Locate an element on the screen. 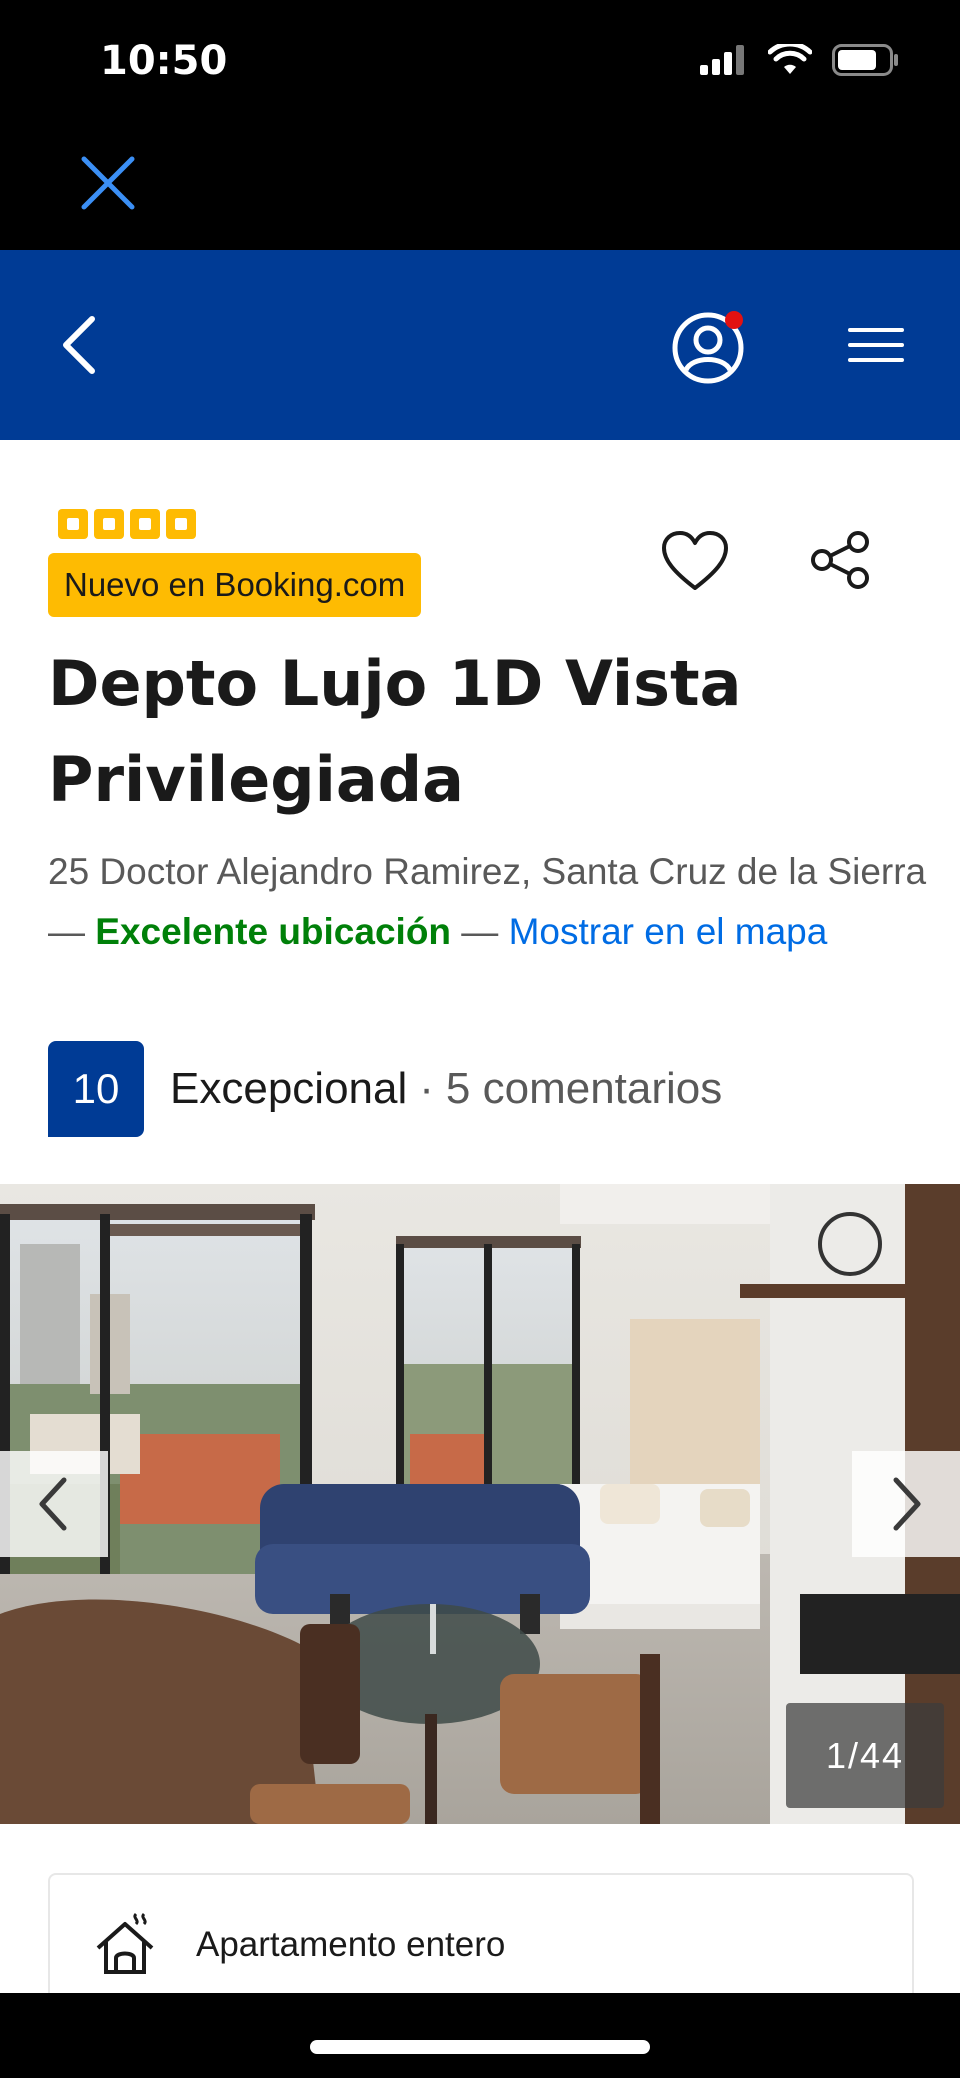 Image resolution: width=960 pixels, height=2078 pixels. signal-icon is located at coordinates (722, 60).